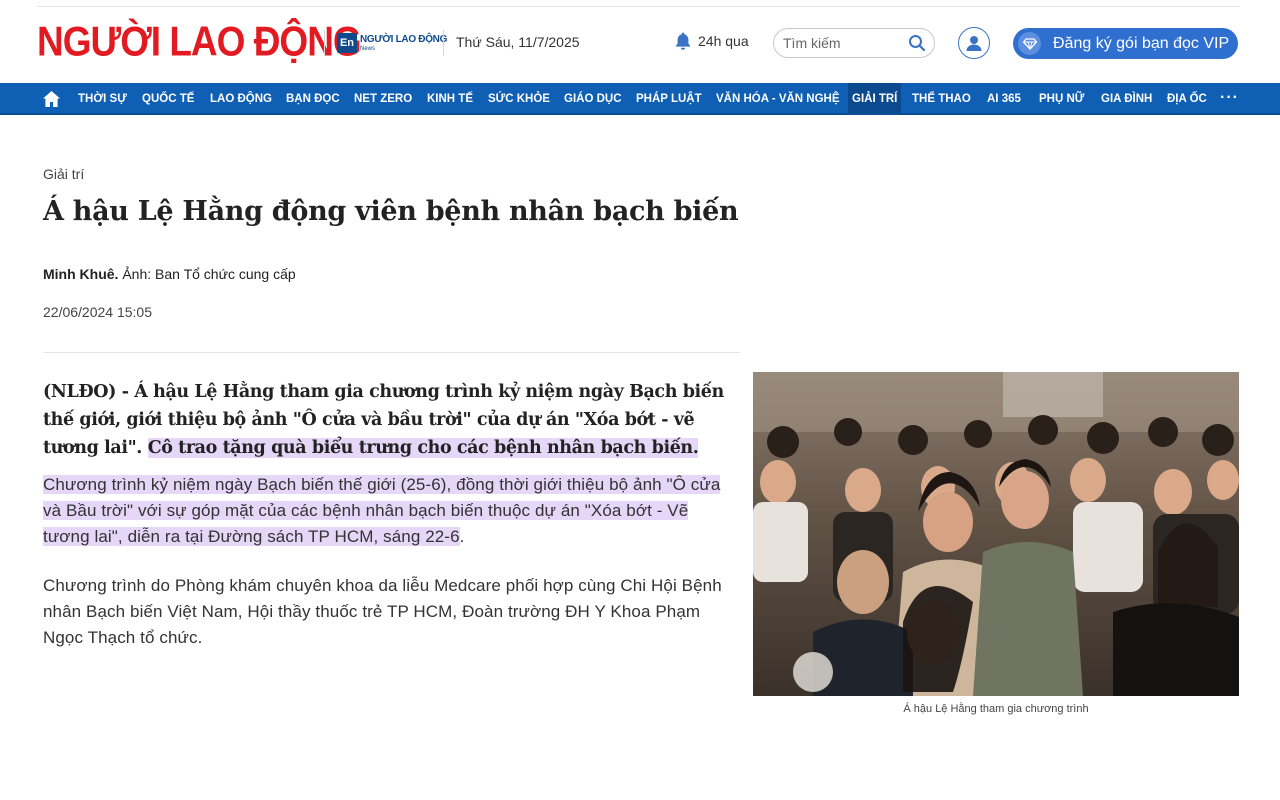 This screenshot has width=1280, height=800. What do you see at coordinates (683, 41) in the screenshot?
I see `bell-icon` at bounding box center [683, 41].